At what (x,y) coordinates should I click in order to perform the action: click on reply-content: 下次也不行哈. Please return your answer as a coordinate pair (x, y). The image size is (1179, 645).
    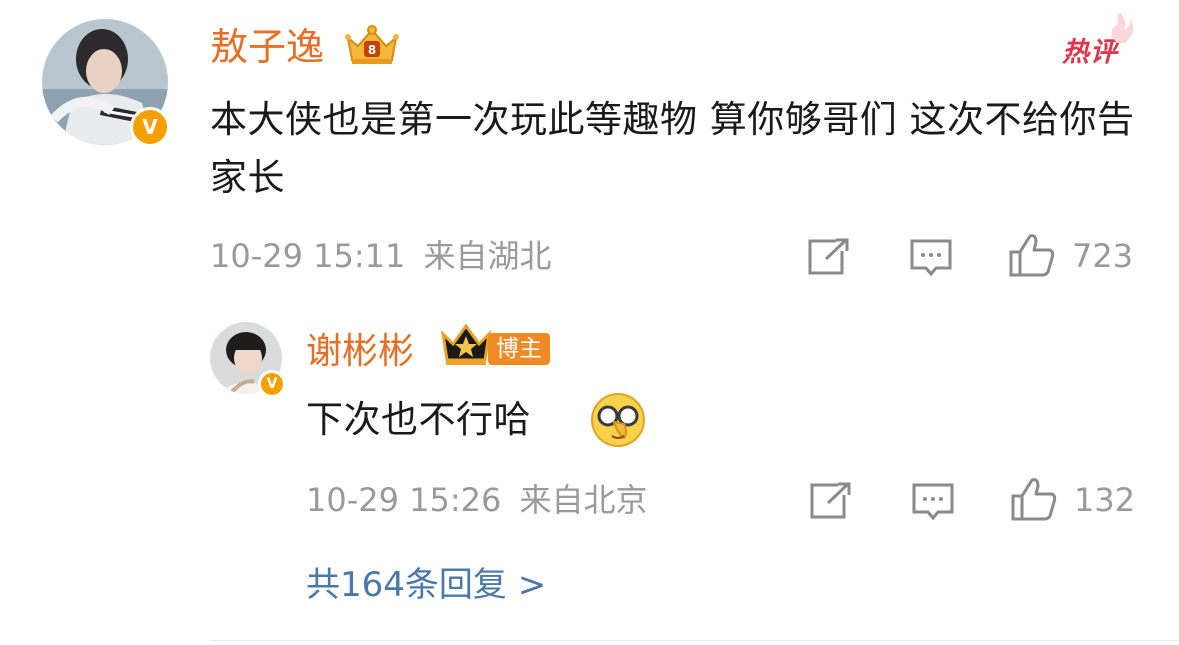
    Looking at the image, I should click on (418, 420).